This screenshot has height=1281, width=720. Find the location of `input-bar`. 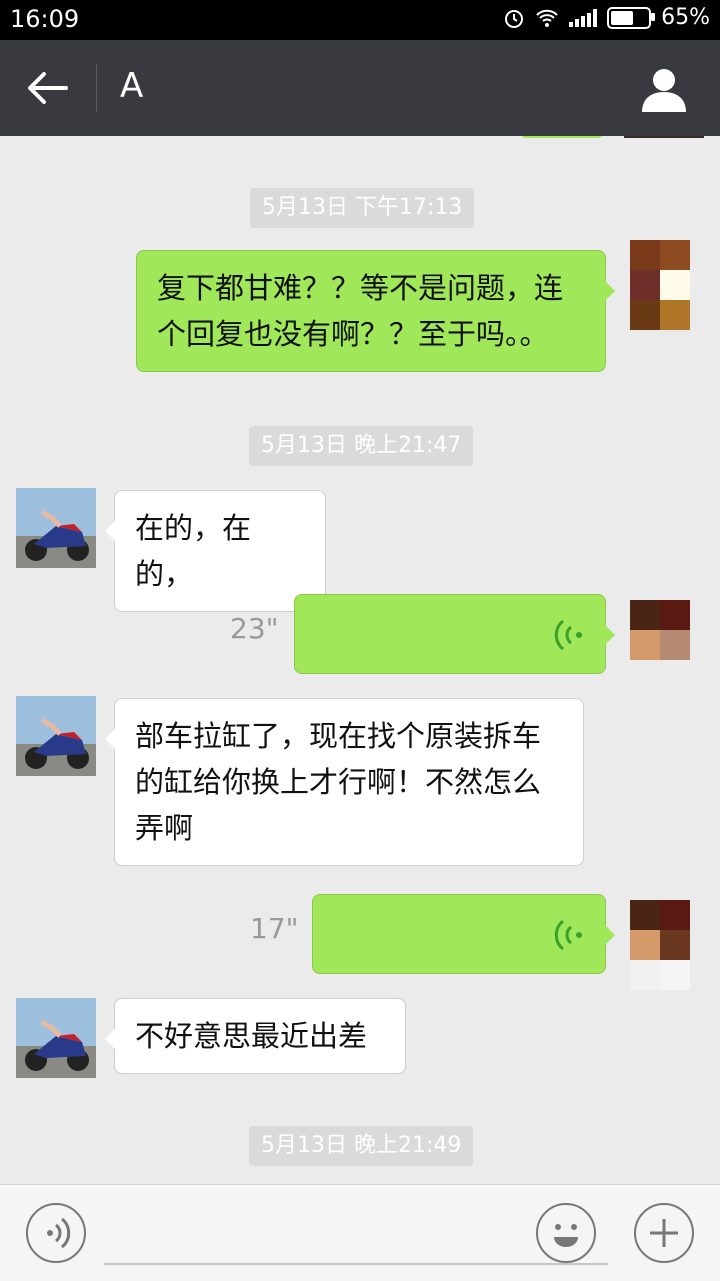

input-bar is located at coordinates (360, 1232).